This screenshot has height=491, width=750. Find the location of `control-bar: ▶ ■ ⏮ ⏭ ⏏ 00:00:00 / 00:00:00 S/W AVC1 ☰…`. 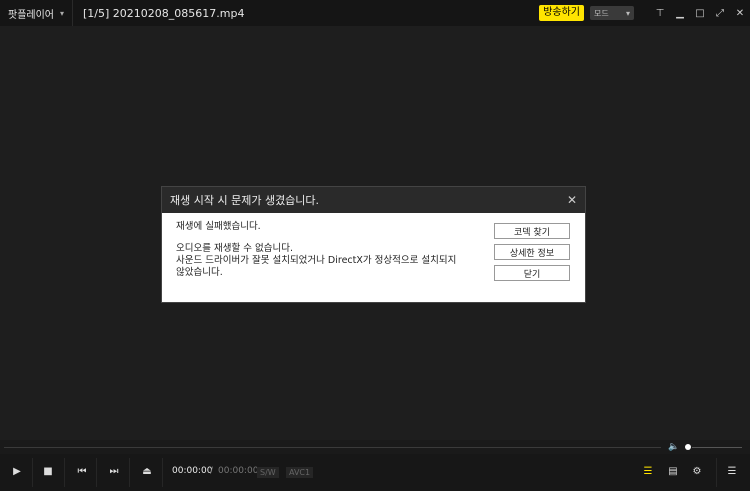

control-bar: ▶ ■ ⏮ ⏭ ⏏ 00:00:00 / 00:00:00 S/W AVC1 ☰… is located at coordinates (375, 472).